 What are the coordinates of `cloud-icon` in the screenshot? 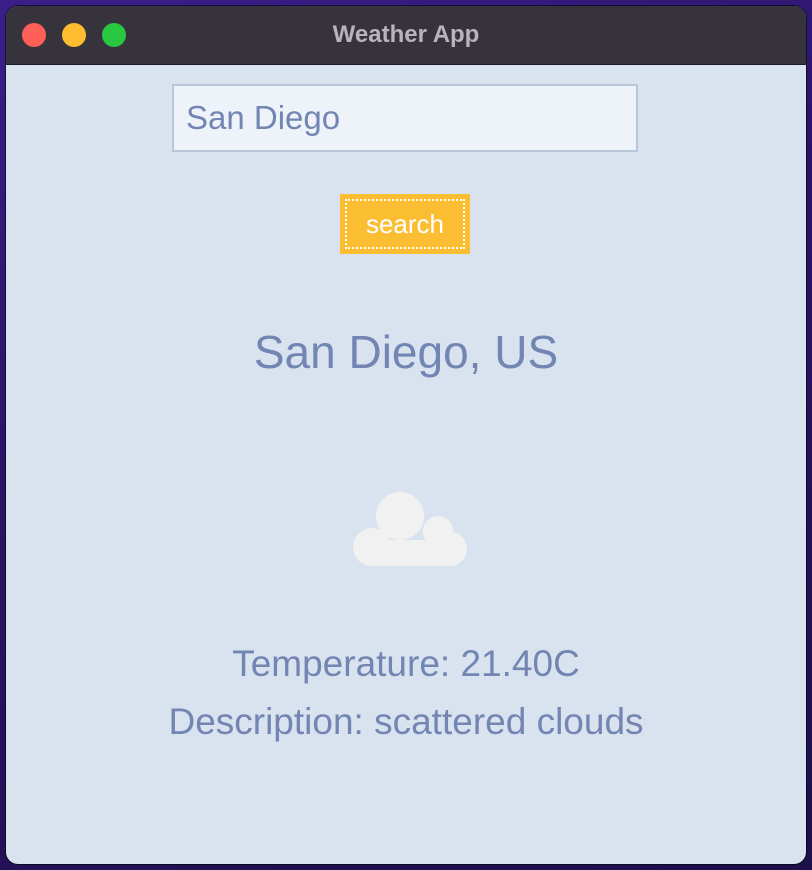 It's located at (410, 529).